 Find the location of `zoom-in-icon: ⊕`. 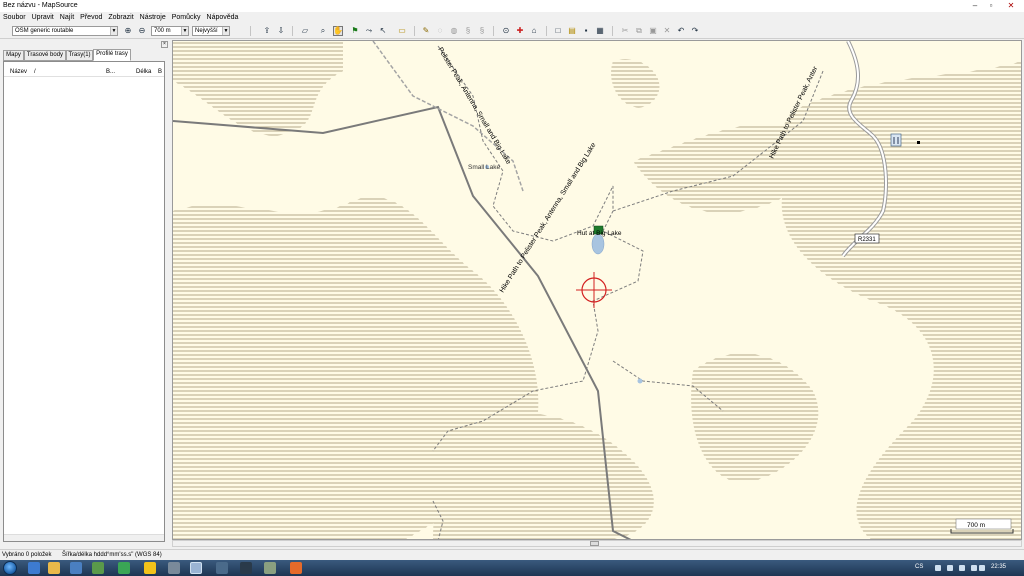

zoom-in-icon: ⊕ is located at coordinates (128, 31).